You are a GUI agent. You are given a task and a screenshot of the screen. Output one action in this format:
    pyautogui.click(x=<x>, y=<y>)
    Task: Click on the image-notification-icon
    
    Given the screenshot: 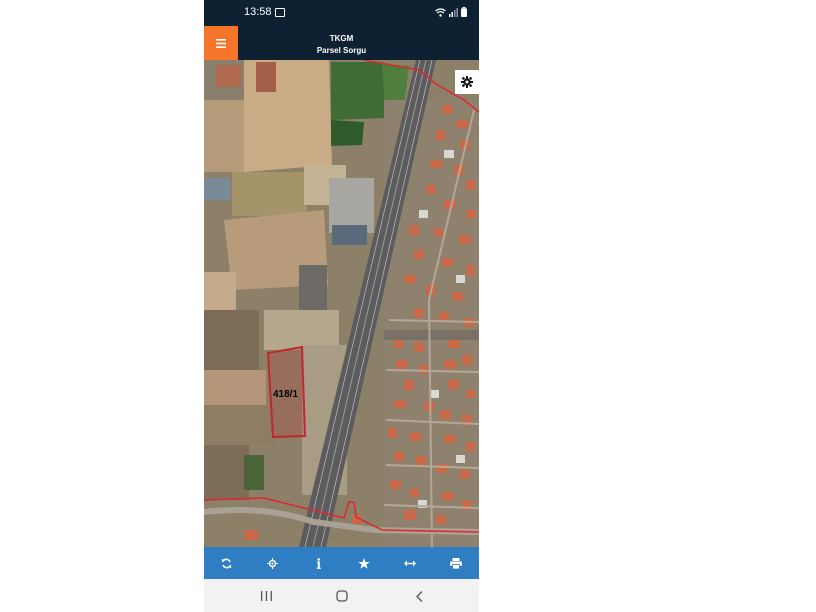 What is the action you would take?
    pyautogui.click(x=280, y=12)
    